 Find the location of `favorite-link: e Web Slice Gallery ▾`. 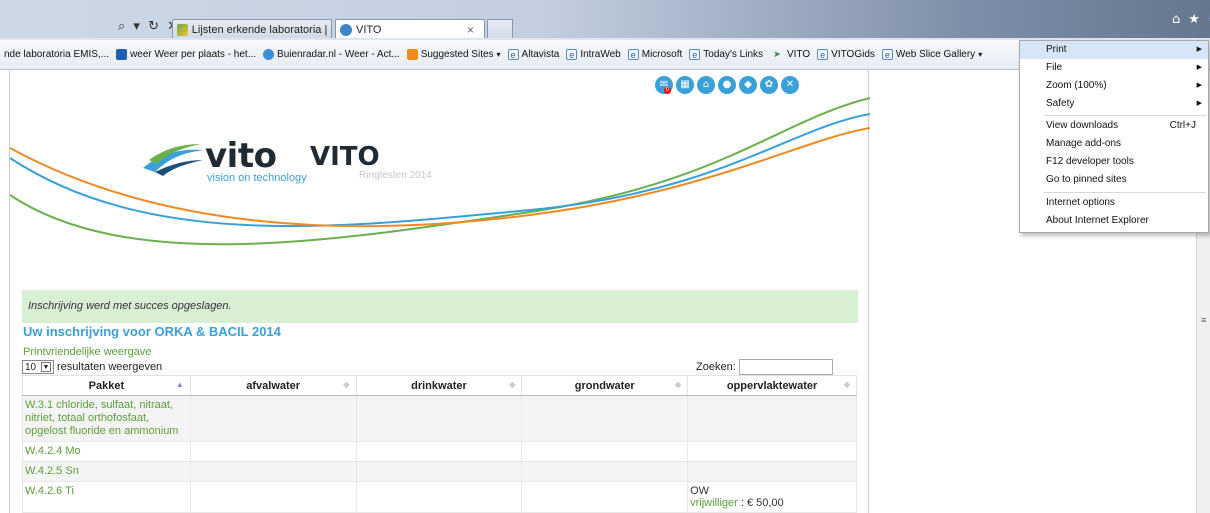

favorite-link: e Web Slice Gallery ▾ is located at coordinates (931, 54).